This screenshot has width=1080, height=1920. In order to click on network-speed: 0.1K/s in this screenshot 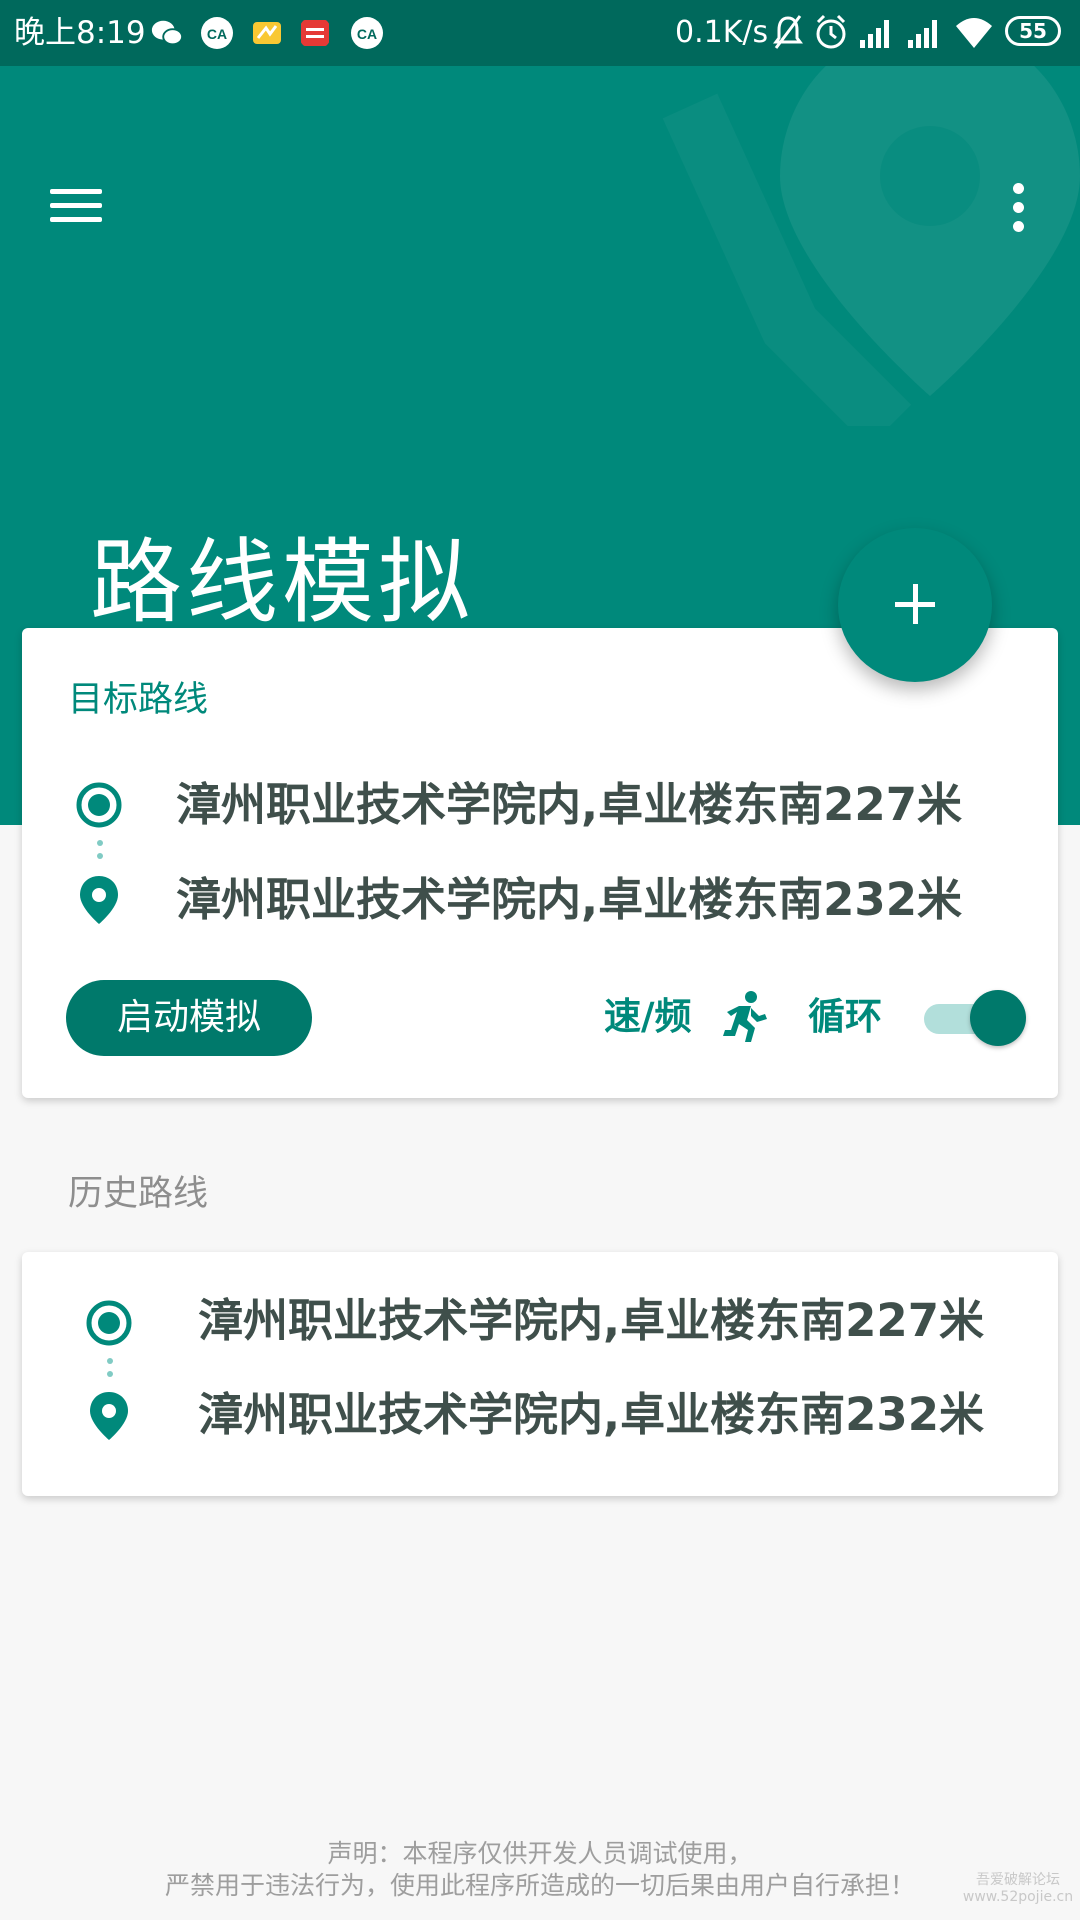, I will do `click(722, 32)`.